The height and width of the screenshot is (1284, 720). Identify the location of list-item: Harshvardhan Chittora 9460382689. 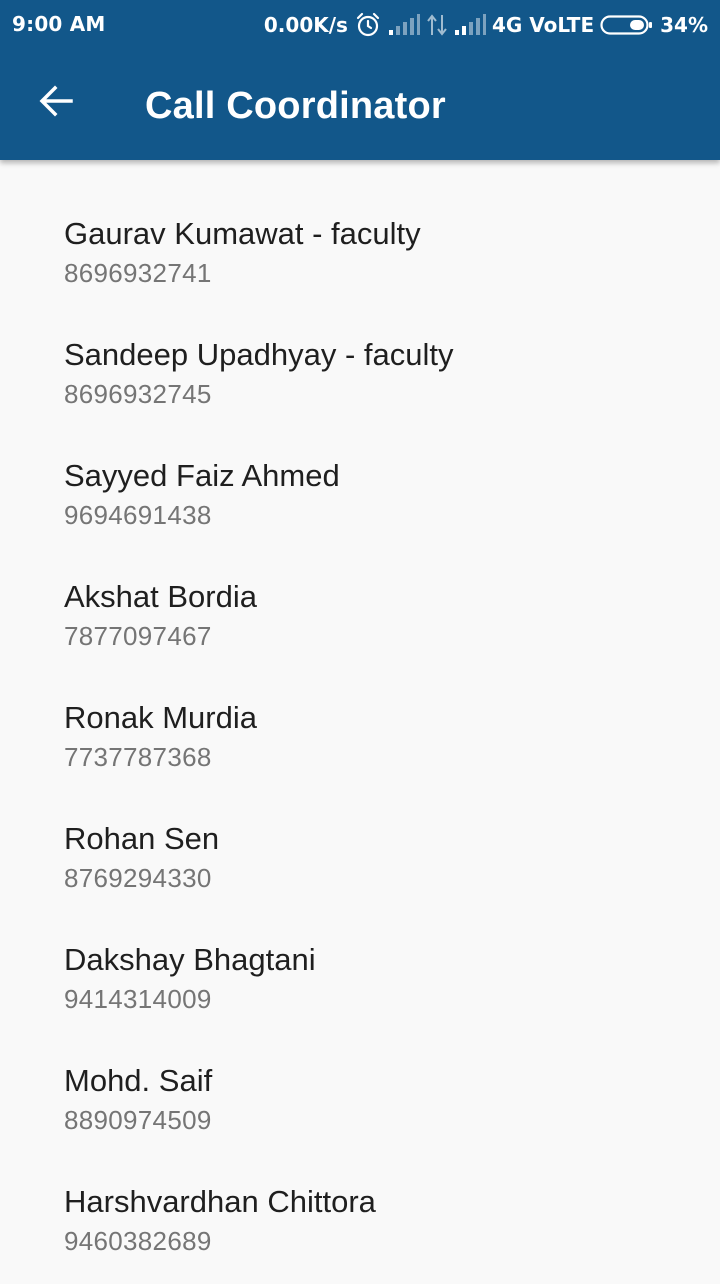
(360, 1223).